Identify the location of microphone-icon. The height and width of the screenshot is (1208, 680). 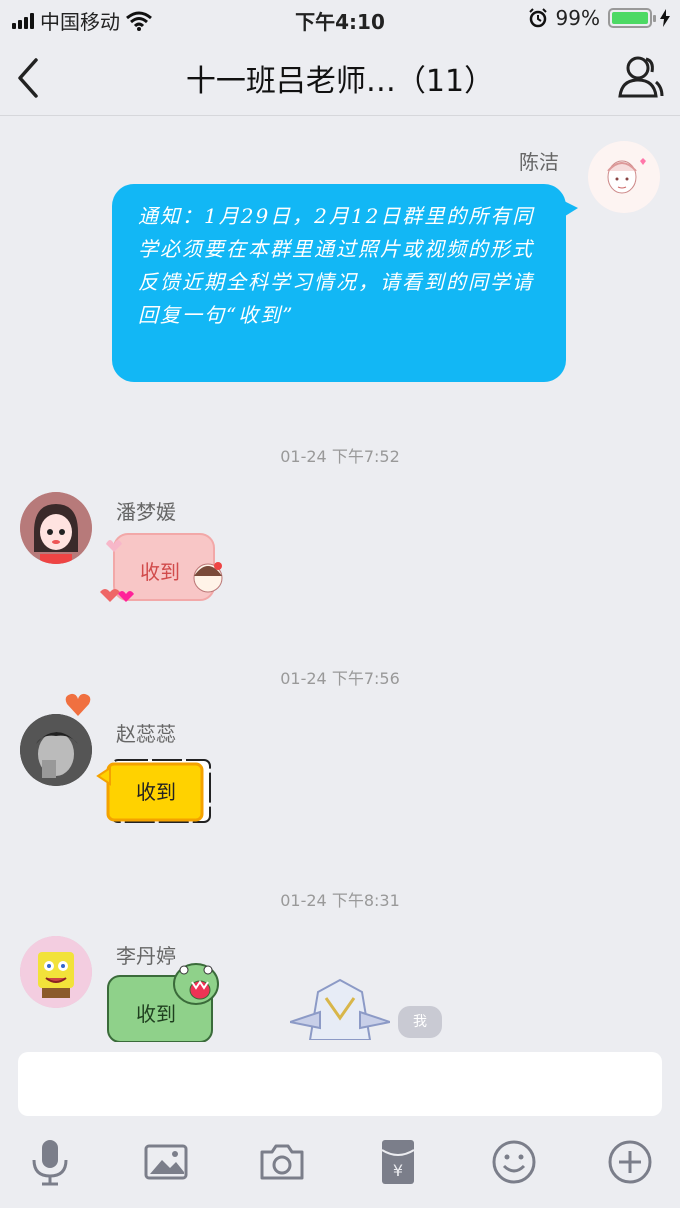
(50, 1163).